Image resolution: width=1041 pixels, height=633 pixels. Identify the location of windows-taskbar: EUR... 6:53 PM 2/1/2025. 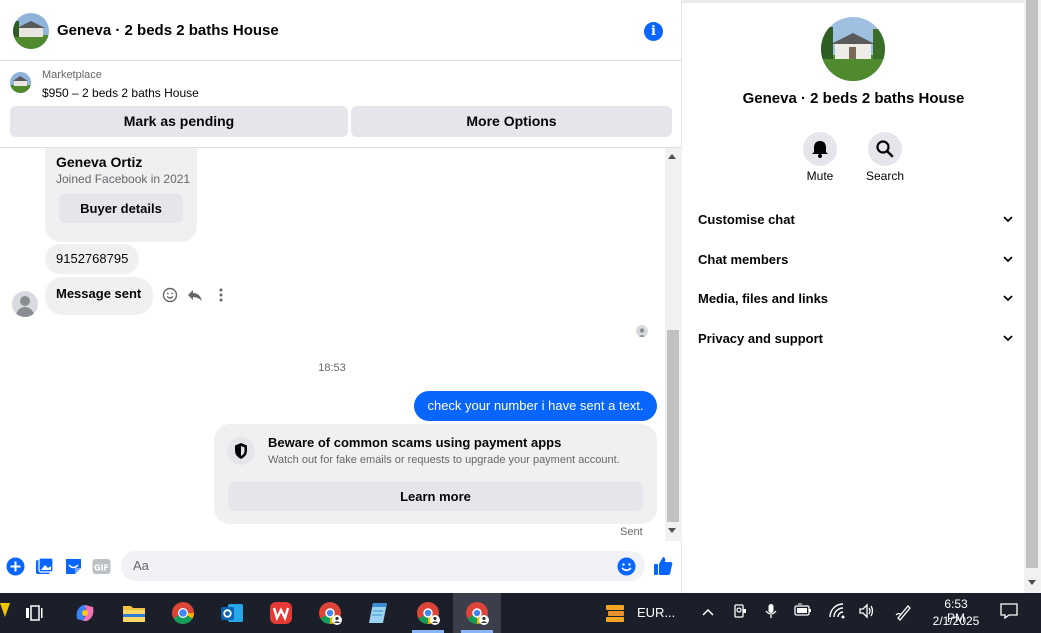
(520, 613).